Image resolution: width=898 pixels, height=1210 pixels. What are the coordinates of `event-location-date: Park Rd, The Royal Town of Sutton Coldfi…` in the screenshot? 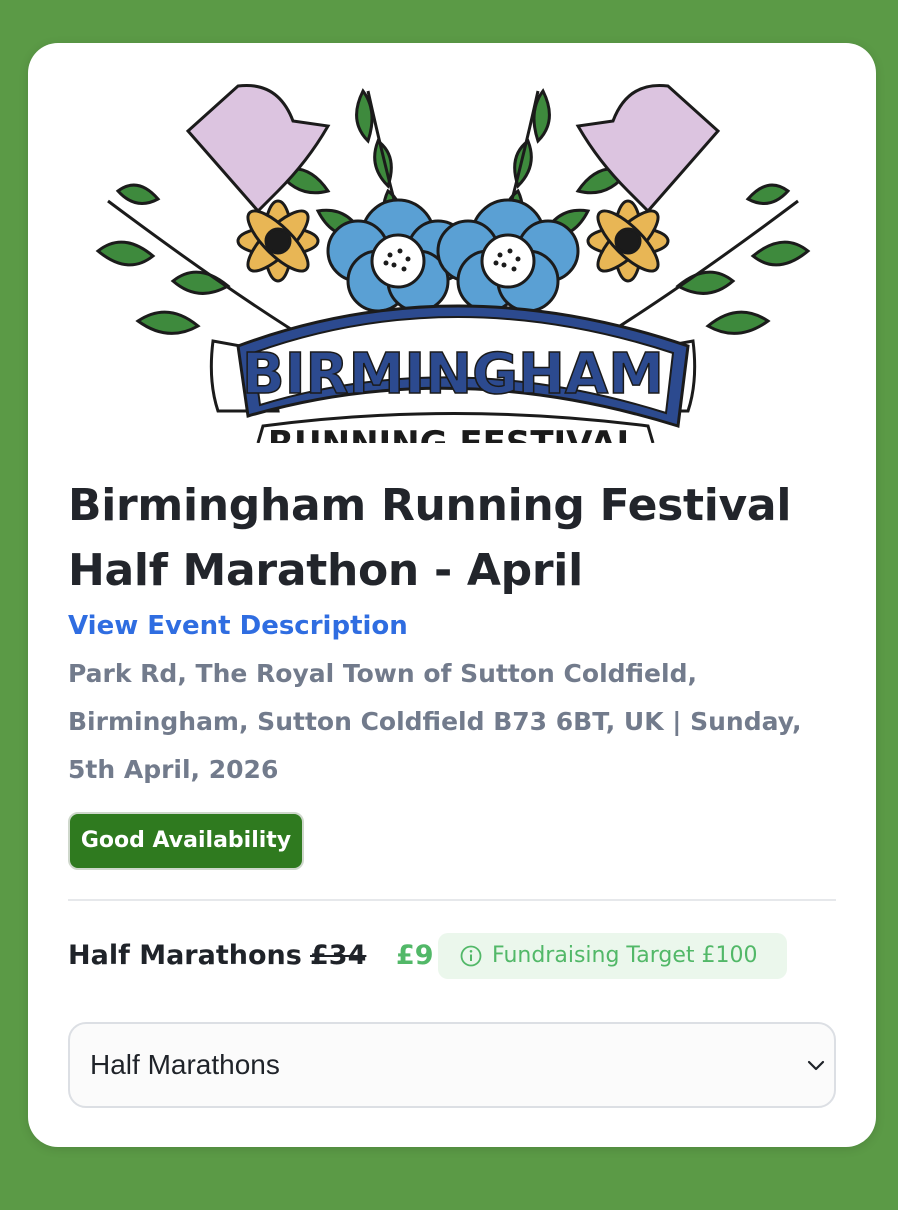 It's located at (448, 722).